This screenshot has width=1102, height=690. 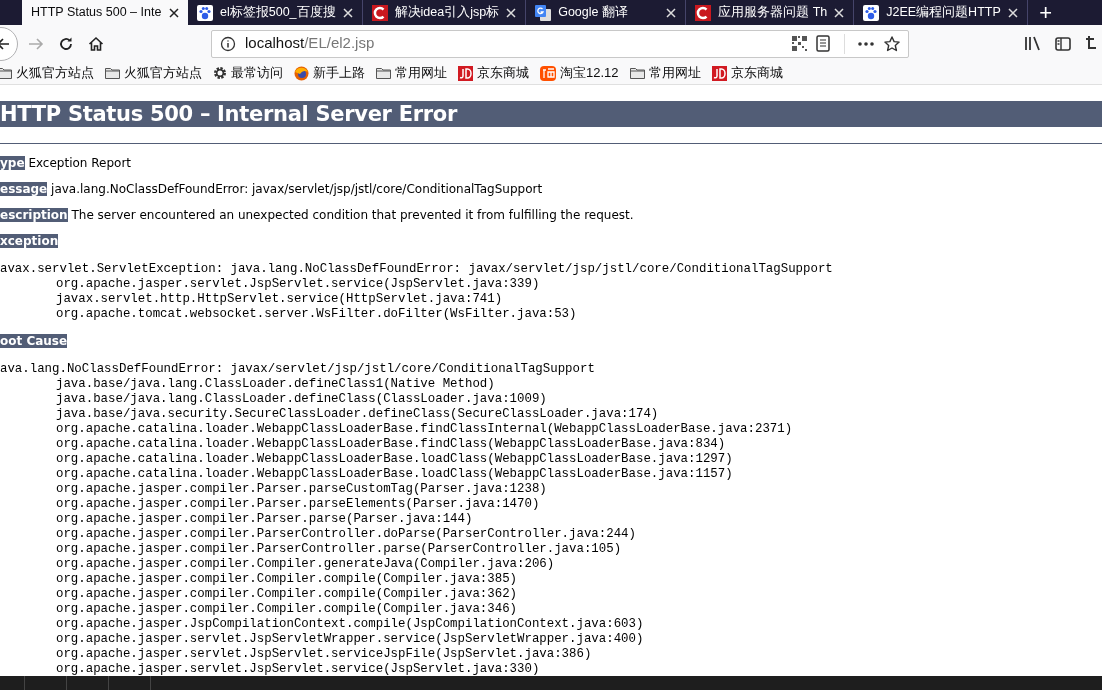 I want to click on stack-trace-line: org.apache.jasper.compiler.Compiler.compile(Compiler.java:346), so click(x=286, y=609).